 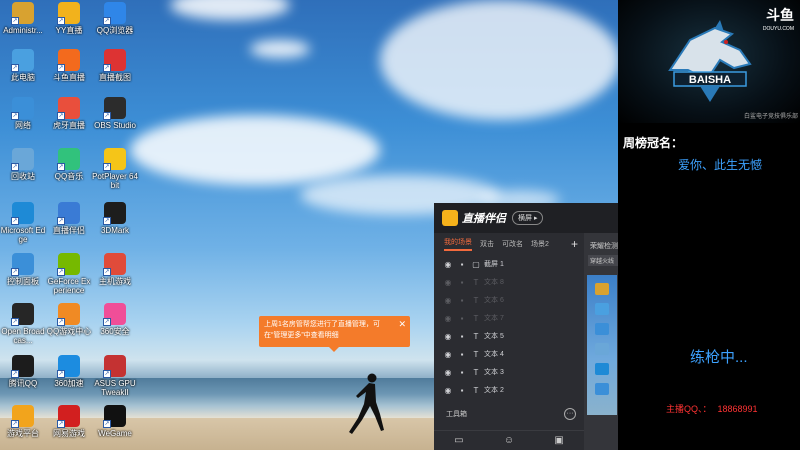 I want to click on scene-tab: 可改名, so click(x=512, y=244).